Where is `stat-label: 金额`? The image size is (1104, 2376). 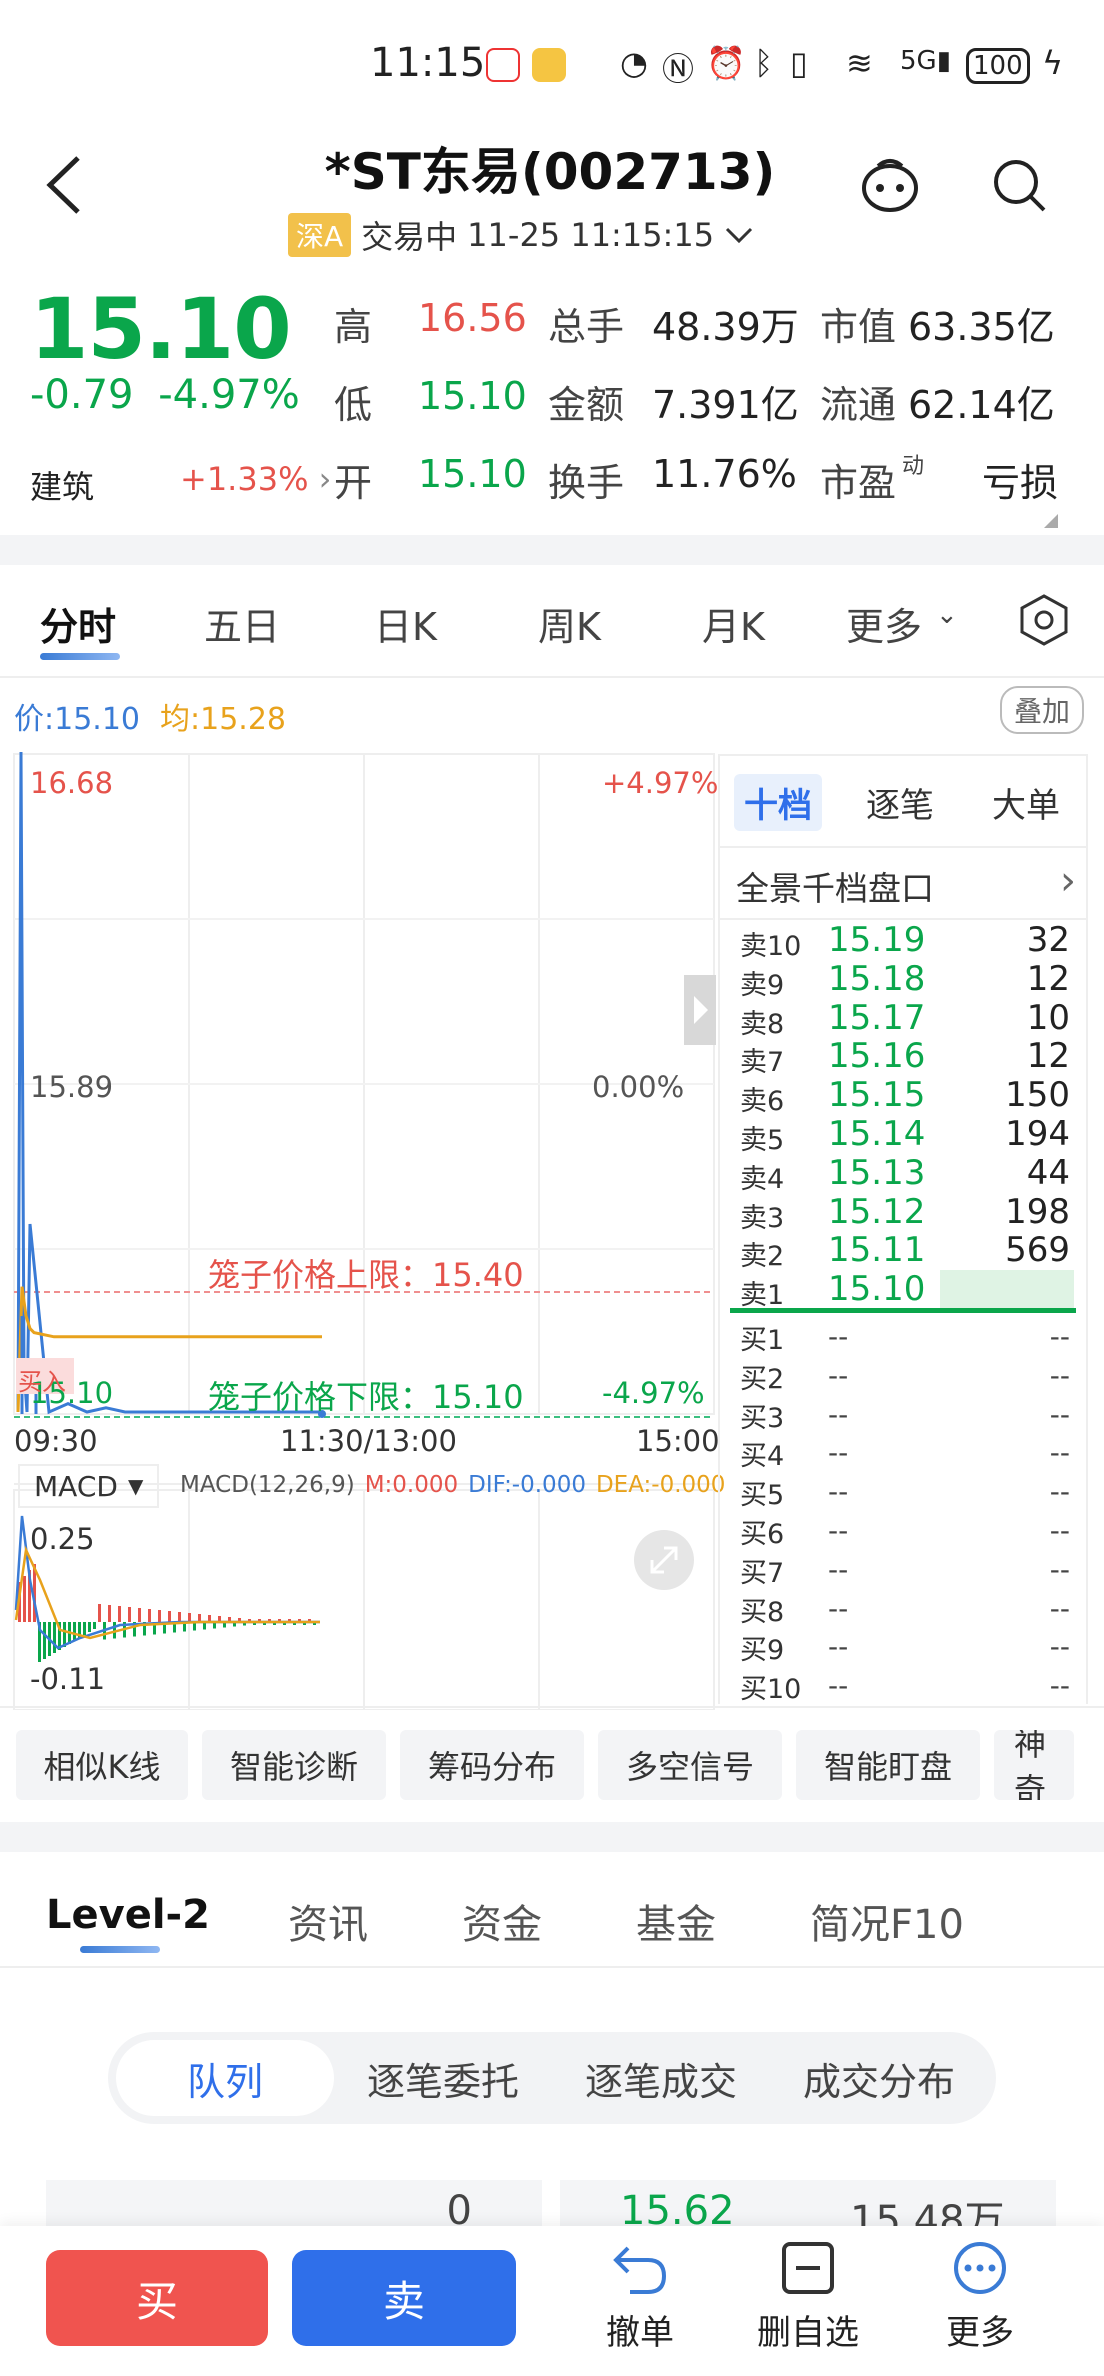
stat-label: 金额 is located at coordinates (586, 405).